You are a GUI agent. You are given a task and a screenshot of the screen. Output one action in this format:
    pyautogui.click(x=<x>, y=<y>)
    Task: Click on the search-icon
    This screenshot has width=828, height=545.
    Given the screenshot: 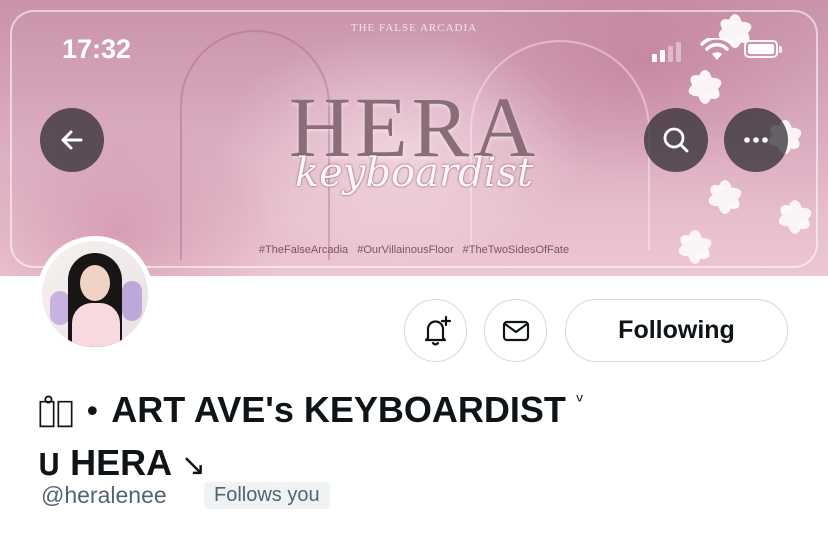 What is the action you would take?
    pyautogui.click(x=676, y=140)
    